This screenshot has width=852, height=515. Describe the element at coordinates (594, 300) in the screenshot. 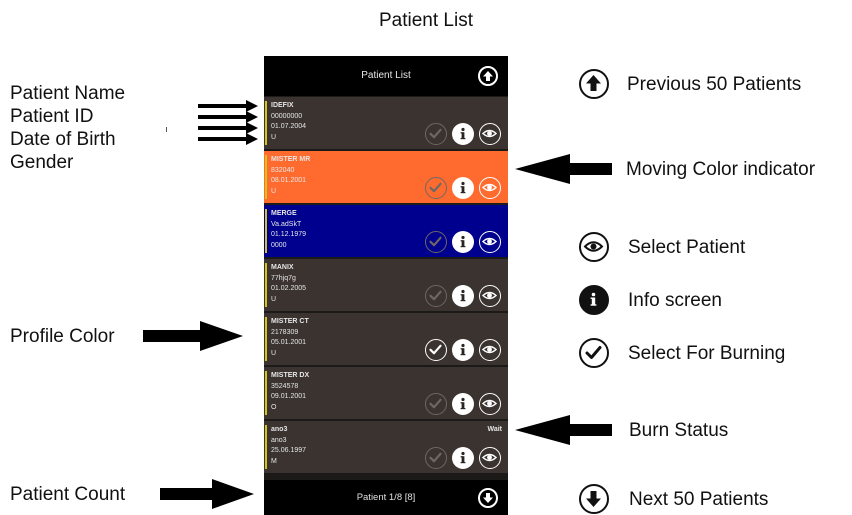

I see `info-circle-icon` at that location.